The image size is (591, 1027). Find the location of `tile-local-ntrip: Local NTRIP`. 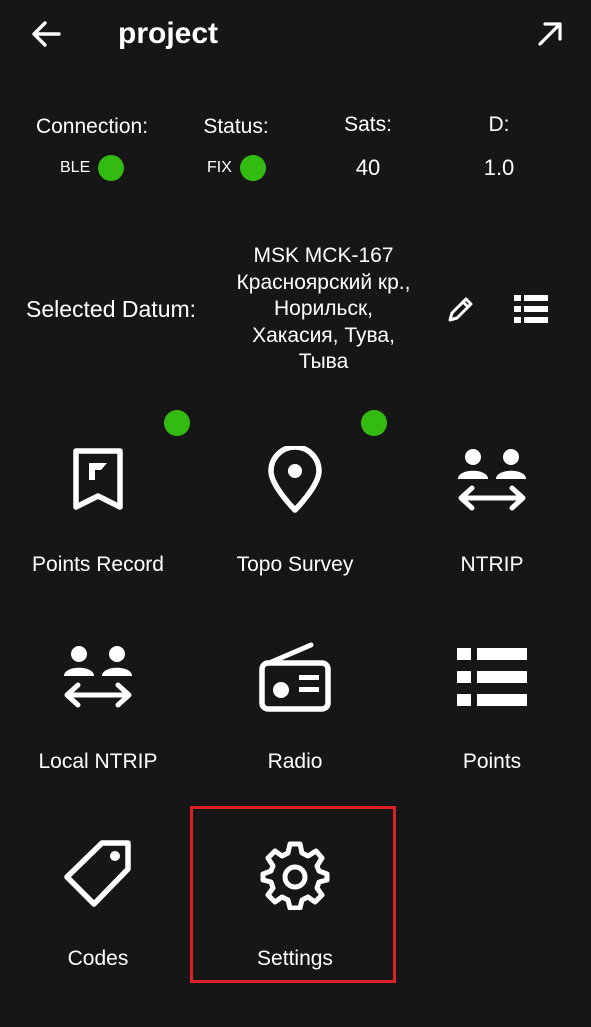

tile-local-ntrip: Local NTRIP is located at coordinates (98, 705).